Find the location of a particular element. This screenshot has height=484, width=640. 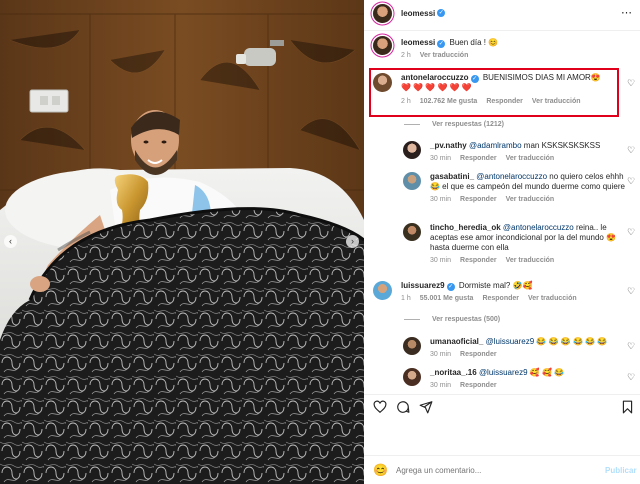

reply-username: _pv.nathy is located at coordinates (448, 145).